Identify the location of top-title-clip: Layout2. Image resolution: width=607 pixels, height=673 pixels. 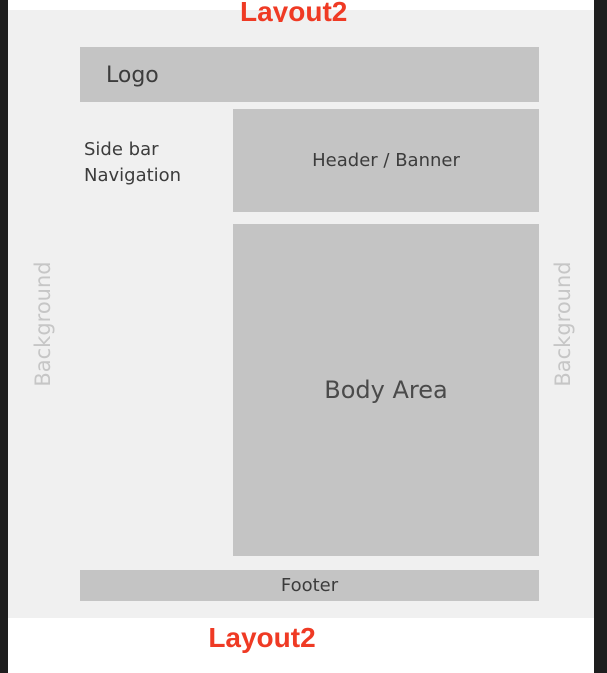
(300, 11).